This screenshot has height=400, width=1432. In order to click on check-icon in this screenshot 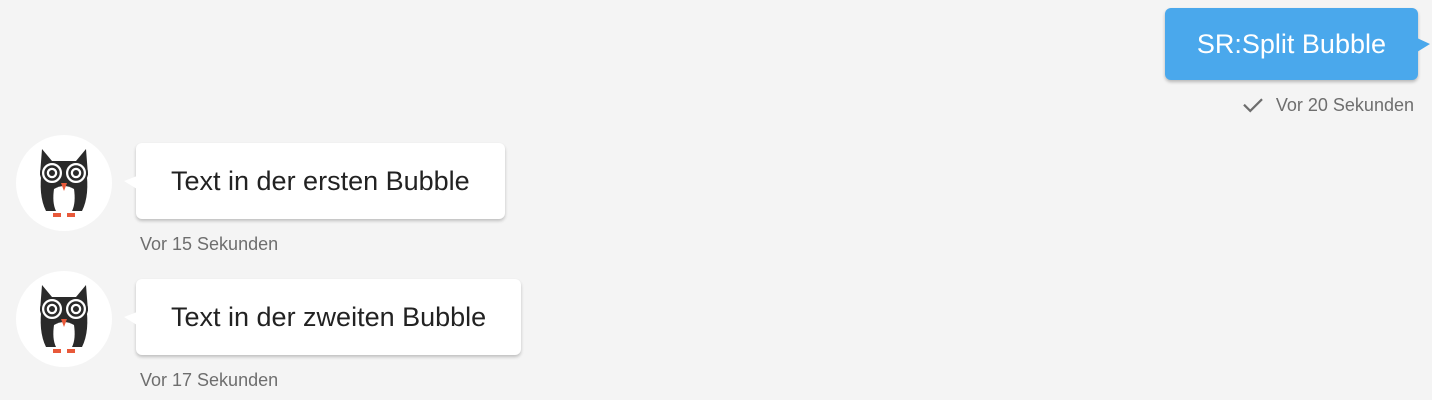, I will do `click(1253, 105)`.